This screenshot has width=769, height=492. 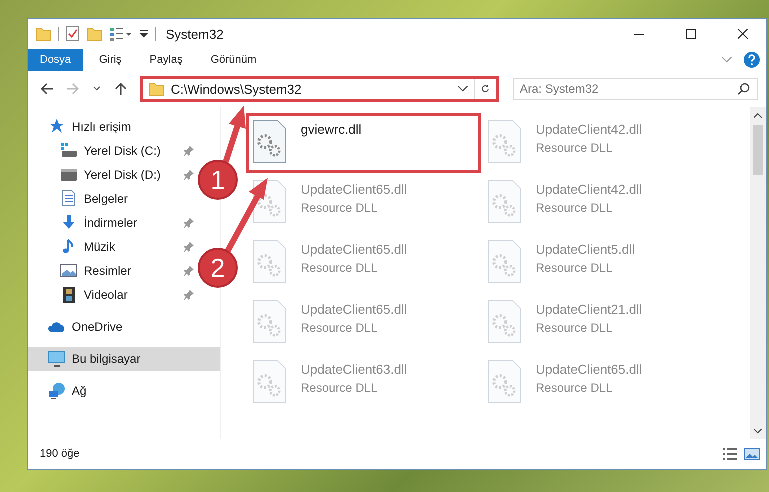 I want to click on address-path: C:\Windows\System32, so click(x=236, y=89).